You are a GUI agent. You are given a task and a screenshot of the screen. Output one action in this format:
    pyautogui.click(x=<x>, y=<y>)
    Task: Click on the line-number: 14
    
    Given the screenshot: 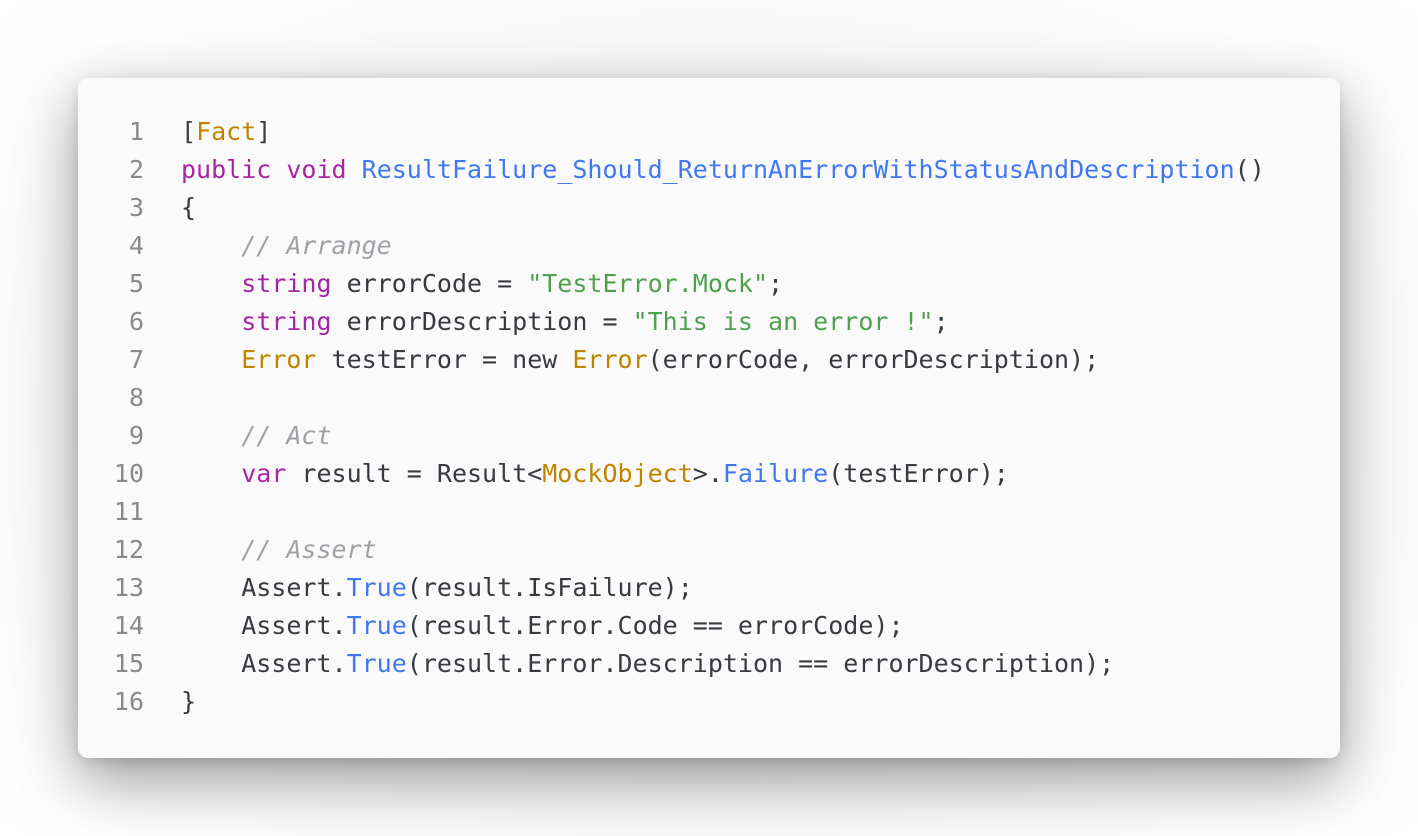 What is the action you would take?
    pyautogui.click(x=128, y=625)
    